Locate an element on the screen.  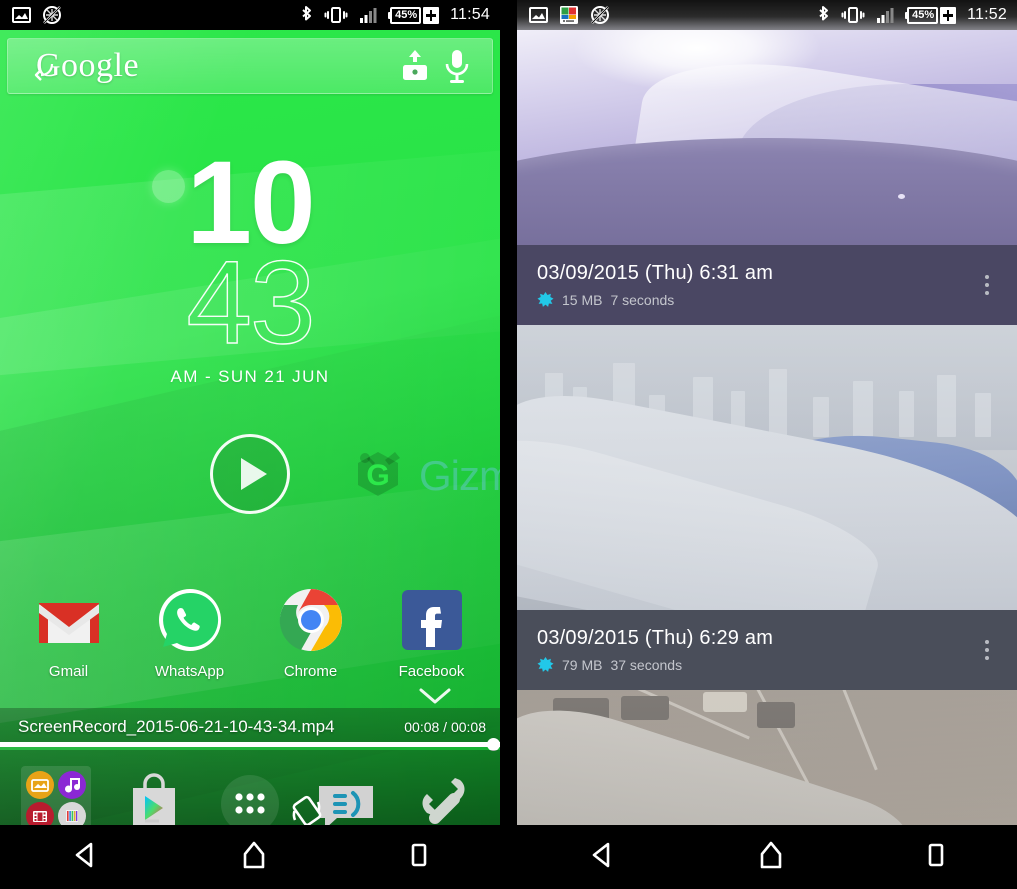
status-bar-clock: 11:54 is located at coordinates (470, 14).